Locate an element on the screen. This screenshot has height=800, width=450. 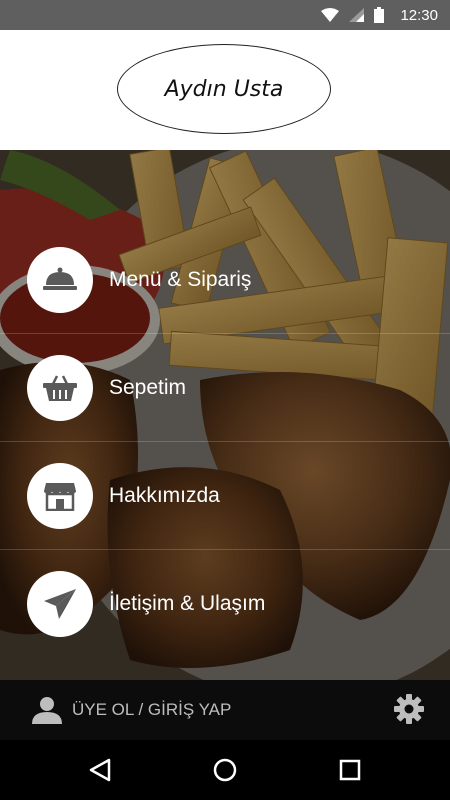
settings-button is located at coordinates (409, 711).